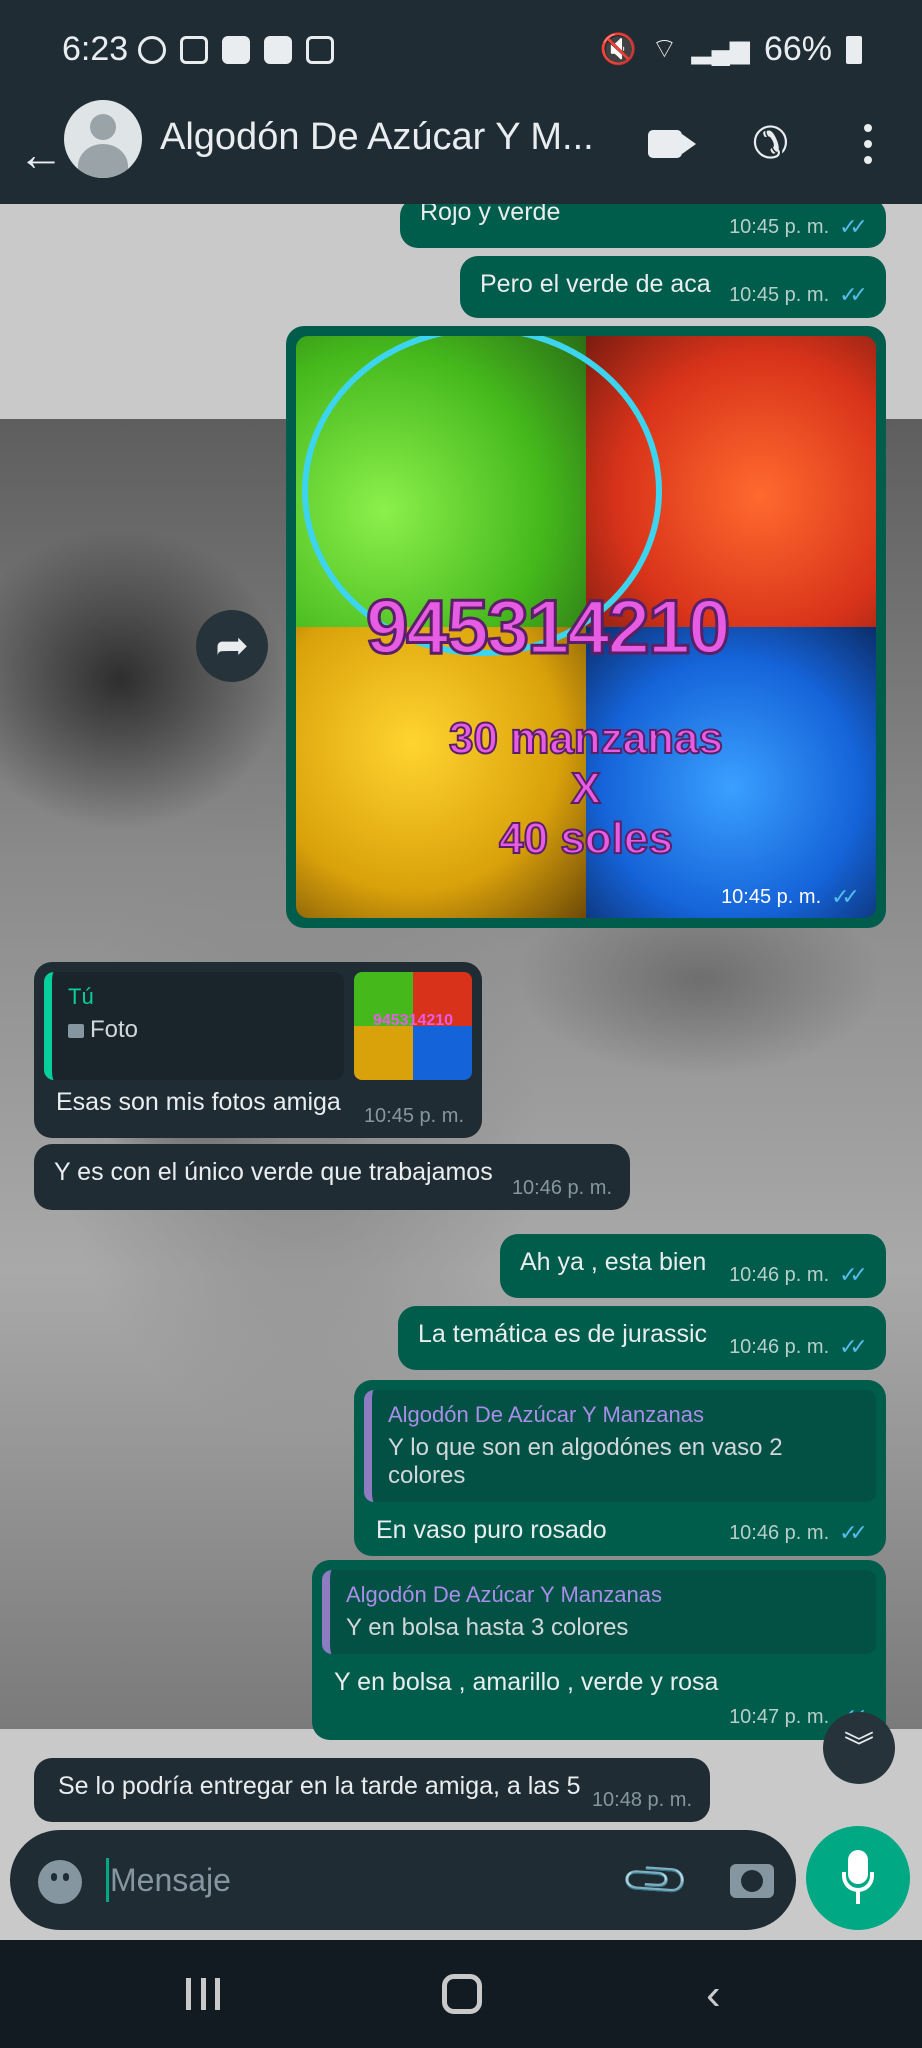  I want to click on message-meta: 10:45 p. m., so click(414, 1116).